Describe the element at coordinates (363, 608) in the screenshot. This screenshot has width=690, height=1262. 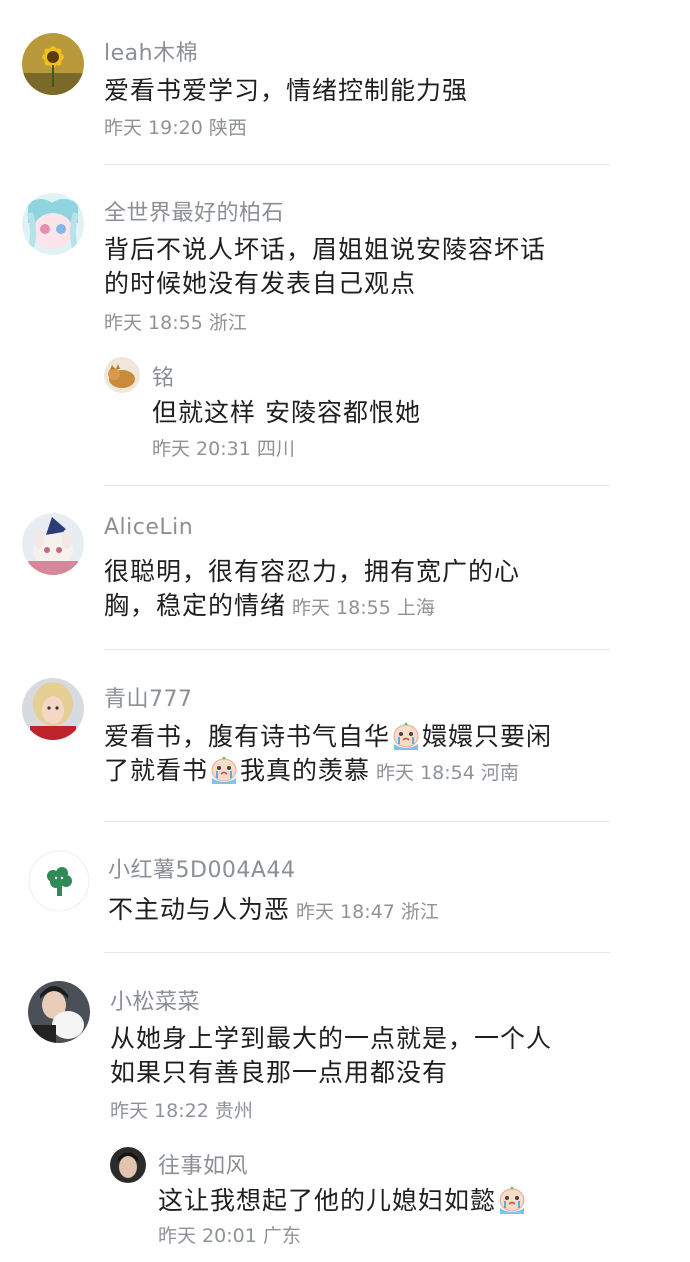
I see `comment-time: 昨天 18:55 上海` at that location.